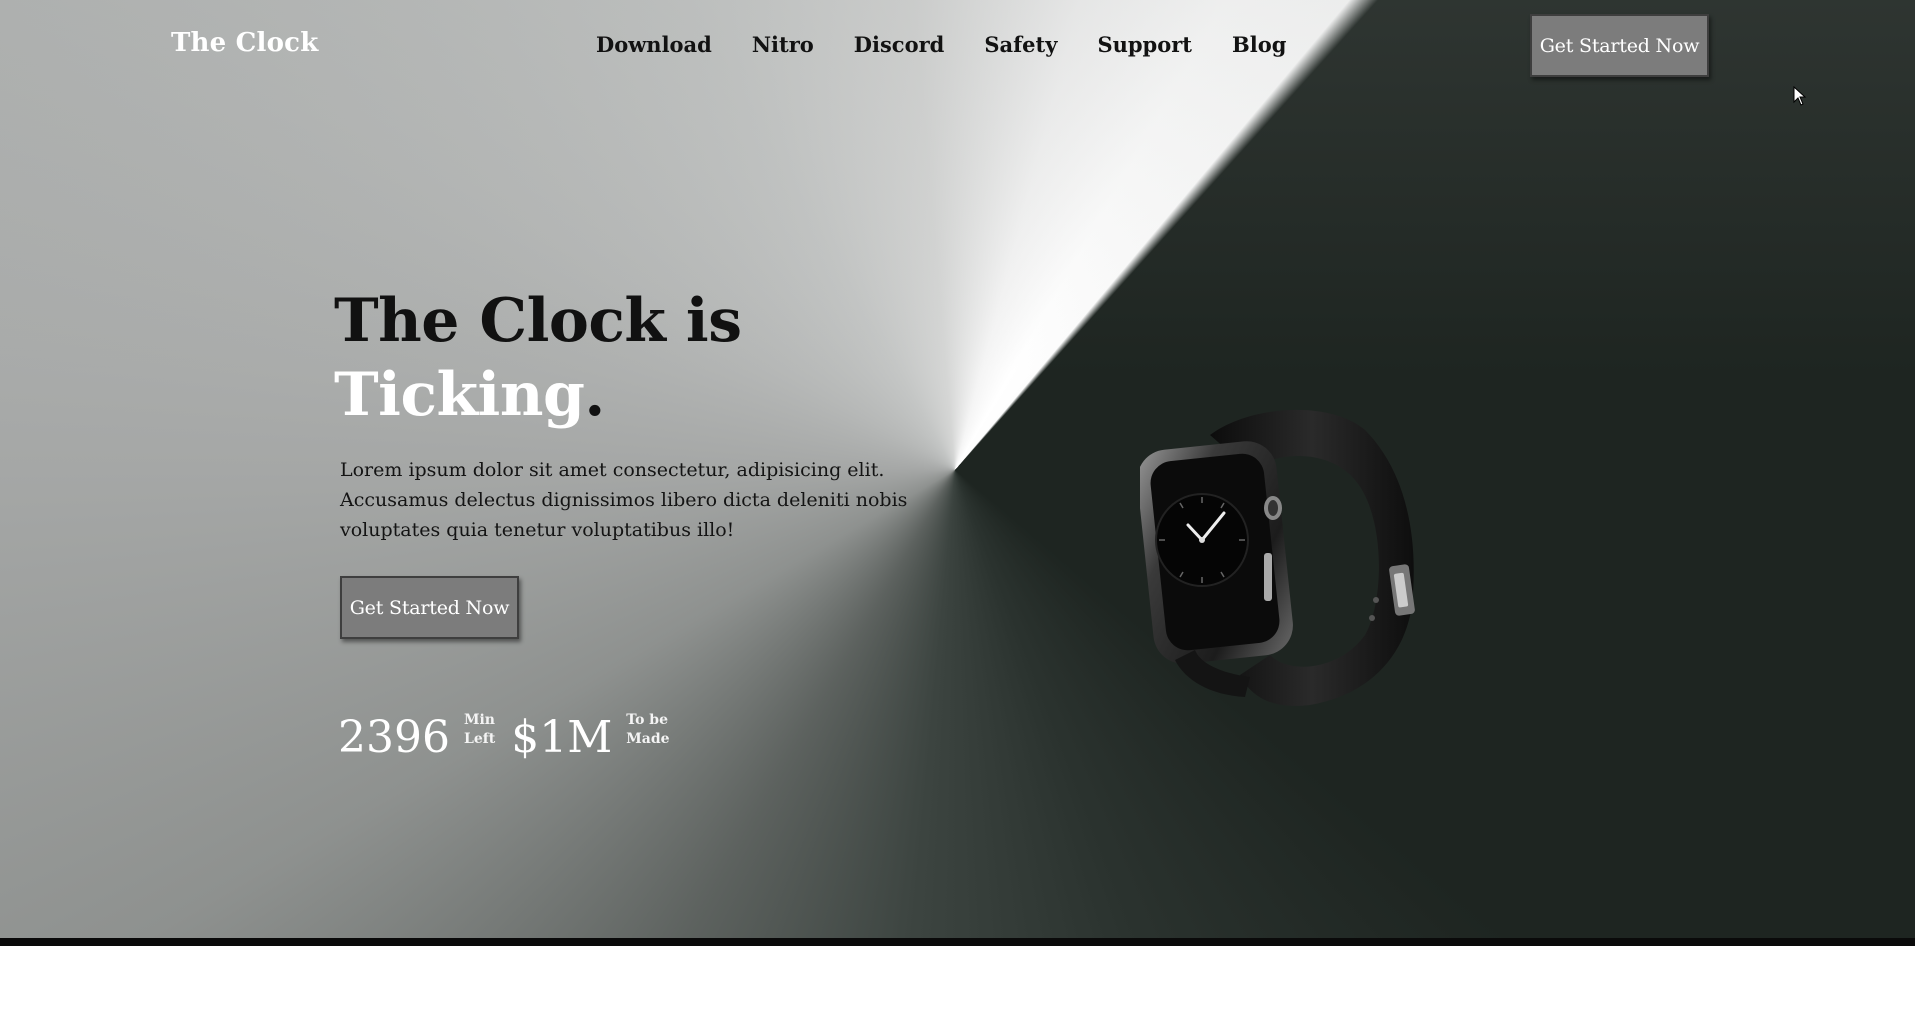 This screenshot has width=1915, height=1031. Describe the element at coordinates (1619, 45) in the screenshot. I see `header-get-started-button: Get Started Now` at that location.